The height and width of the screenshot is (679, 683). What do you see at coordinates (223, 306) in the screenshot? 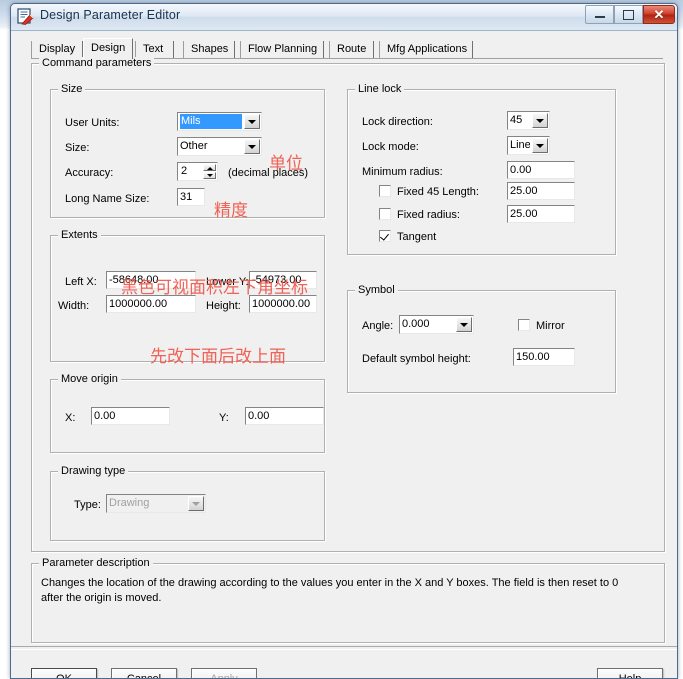
I see `height-label: Height:` at bounding box center [223, 306].